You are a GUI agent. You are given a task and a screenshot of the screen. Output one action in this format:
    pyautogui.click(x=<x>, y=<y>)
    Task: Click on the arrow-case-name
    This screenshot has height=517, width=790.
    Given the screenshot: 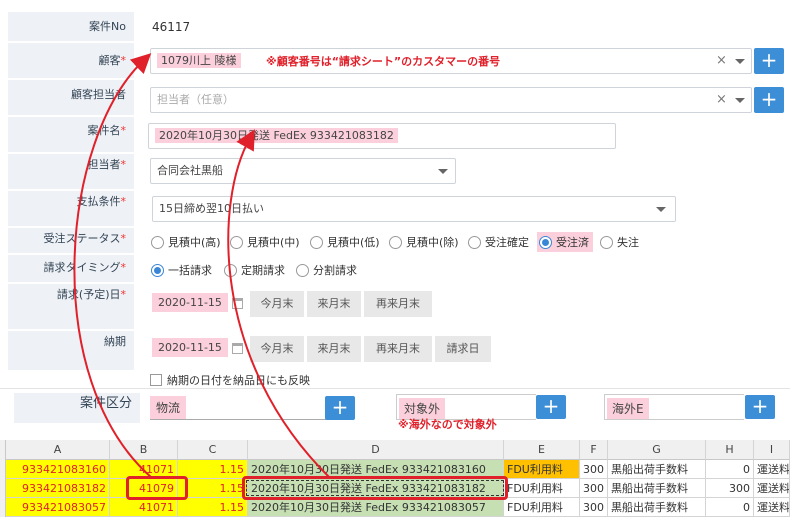 What is the action you would take?
    pyautogui.click(x=279, y=304)
    